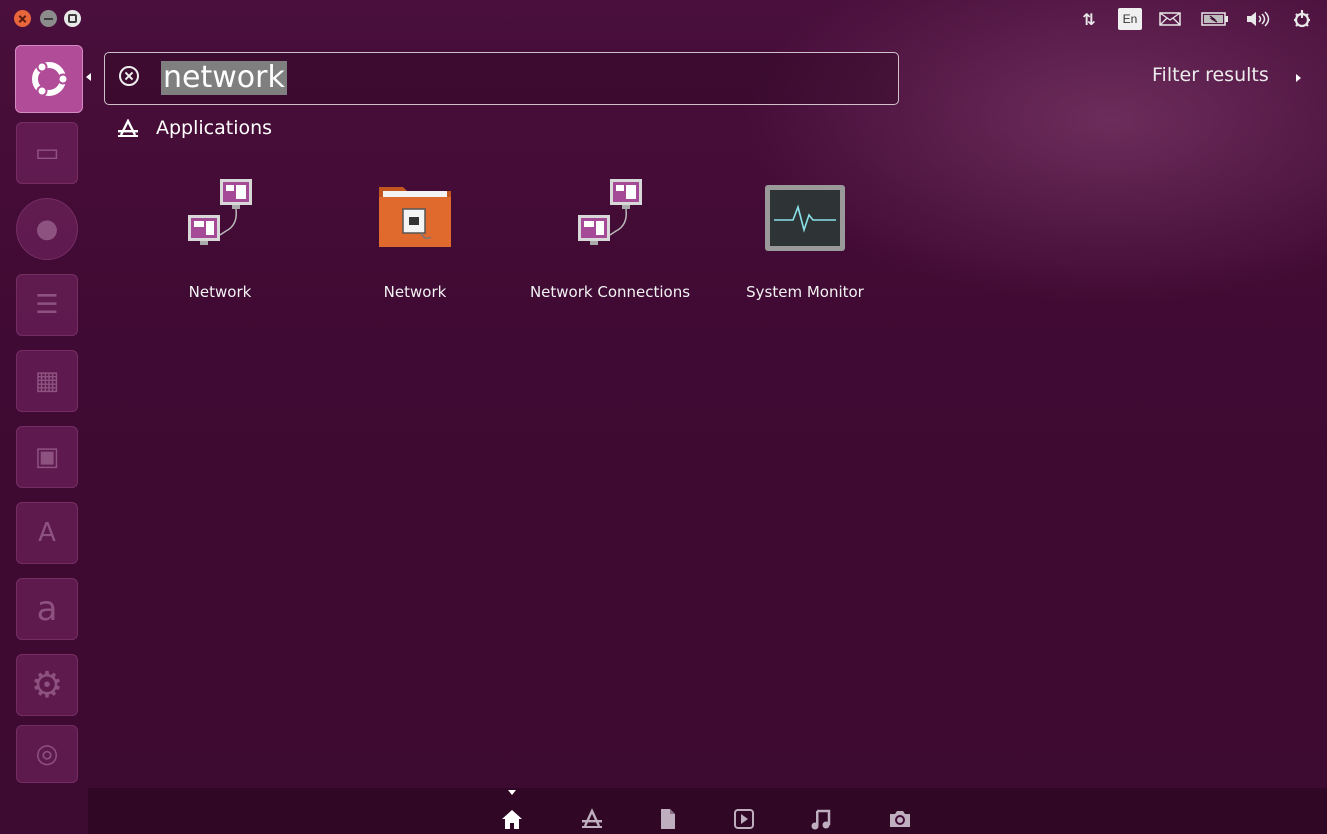 The height and width of the screenshot is (834, 1327). What do you see at coordinates (129, 76) in the screenshot?
I see `clear-search-icon` at bounding box center [129, 76].